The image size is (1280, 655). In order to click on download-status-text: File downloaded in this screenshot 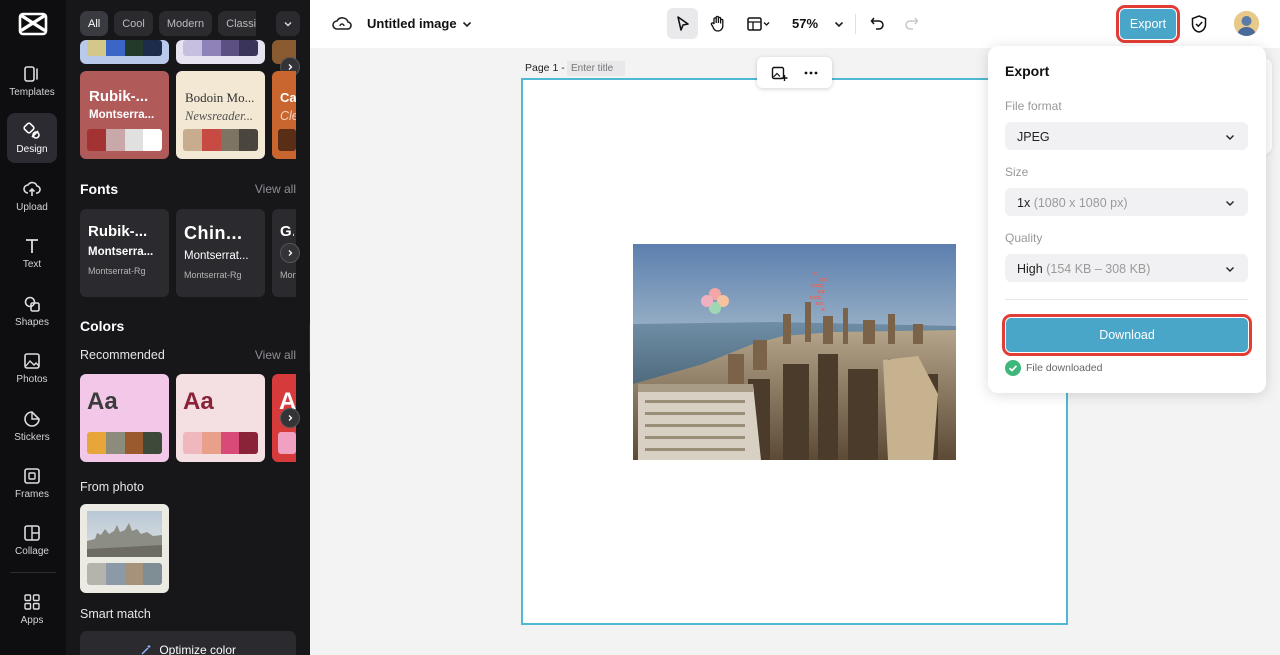, I will do `click(1064, 368)`.